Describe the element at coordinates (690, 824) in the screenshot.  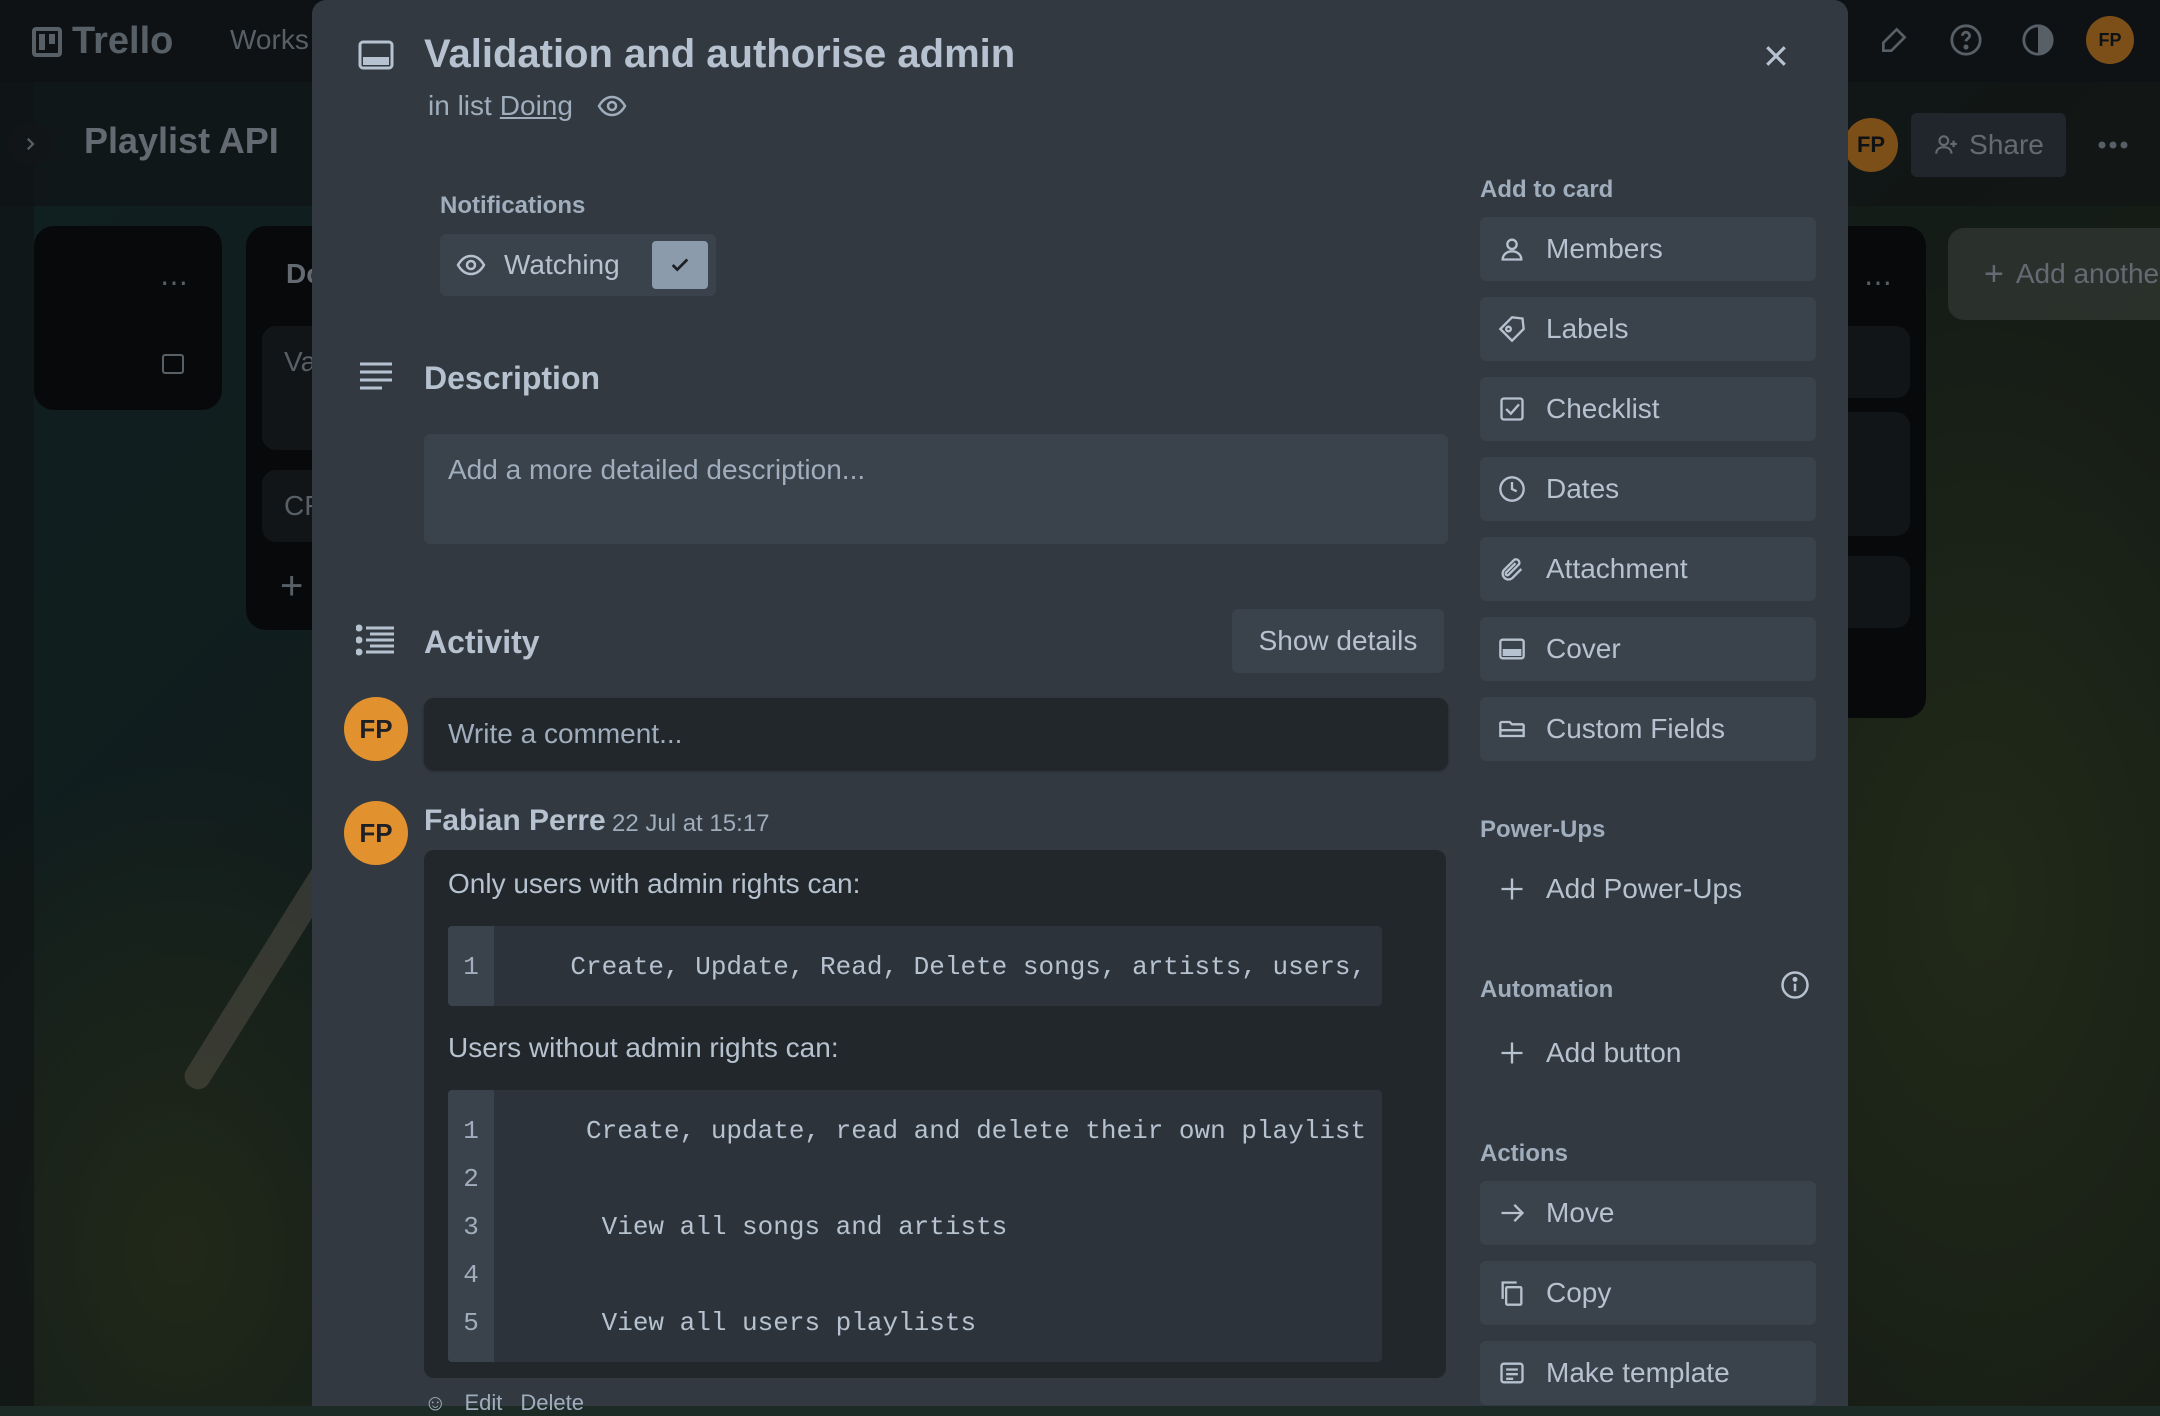
I see `comment-timestamp: 22 Jul at 15:17` at that location.